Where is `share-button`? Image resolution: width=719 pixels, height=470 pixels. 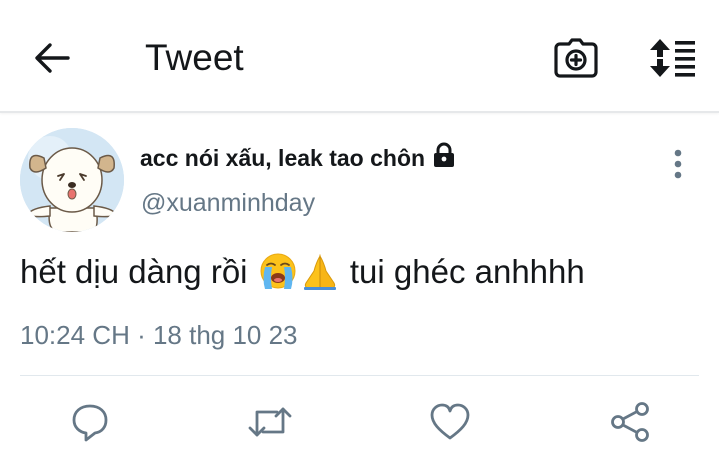
share-button is located at coordinates (630, 422).